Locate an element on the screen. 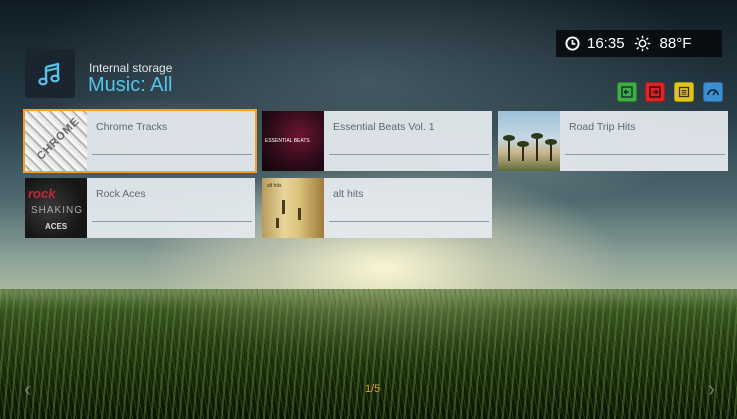 Image resolution: width=737 pixels, height=419 pixels. back-arrow-icon is located at coordinates (627, 92).